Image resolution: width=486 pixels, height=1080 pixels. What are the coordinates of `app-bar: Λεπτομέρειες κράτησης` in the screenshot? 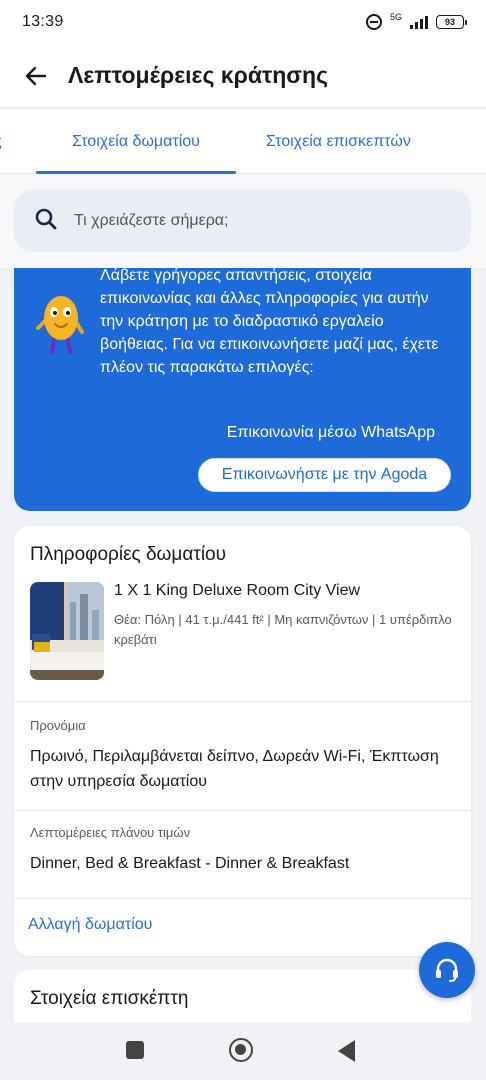 It's located at (243, 76).